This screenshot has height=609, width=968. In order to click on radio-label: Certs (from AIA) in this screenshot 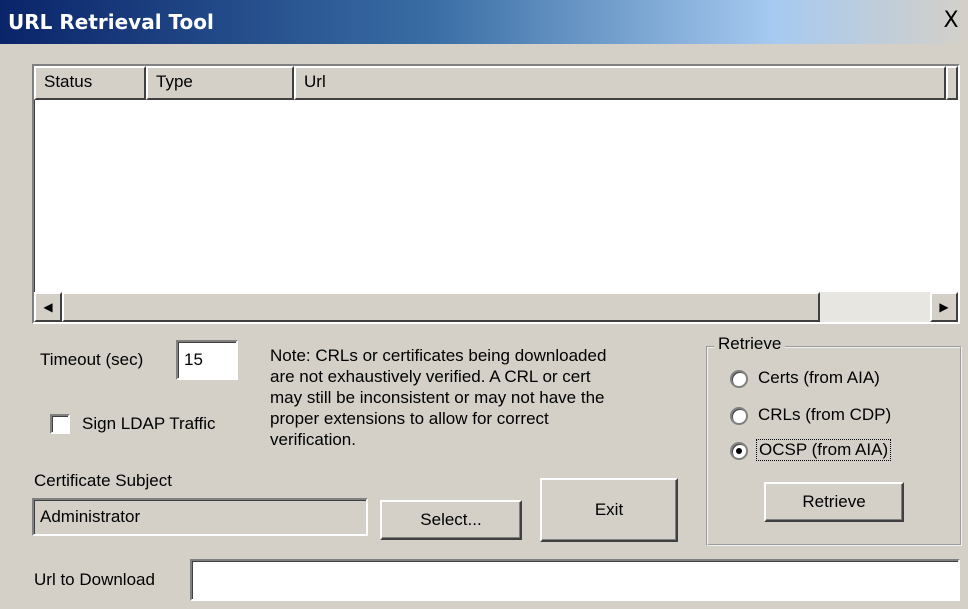, I will do `click(819, 378)`.